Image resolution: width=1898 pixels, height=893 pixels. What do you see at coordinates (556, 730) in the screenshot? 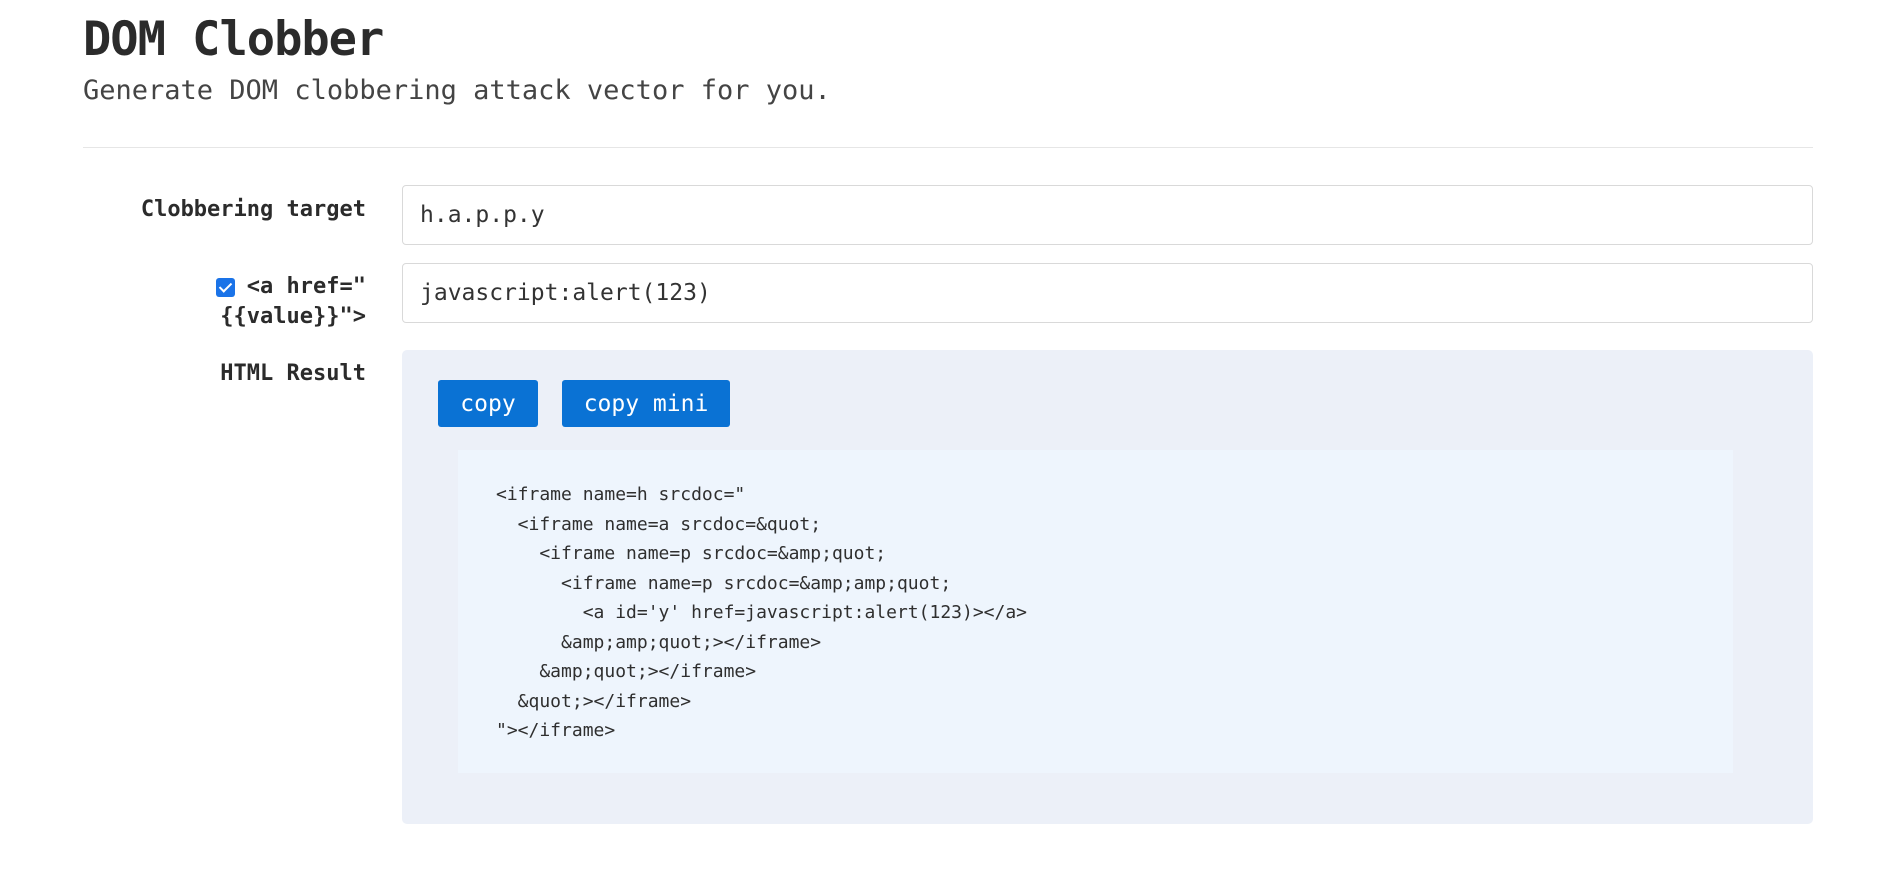
I see `code-line: "></iframe>` at bounding box center [556, 730].